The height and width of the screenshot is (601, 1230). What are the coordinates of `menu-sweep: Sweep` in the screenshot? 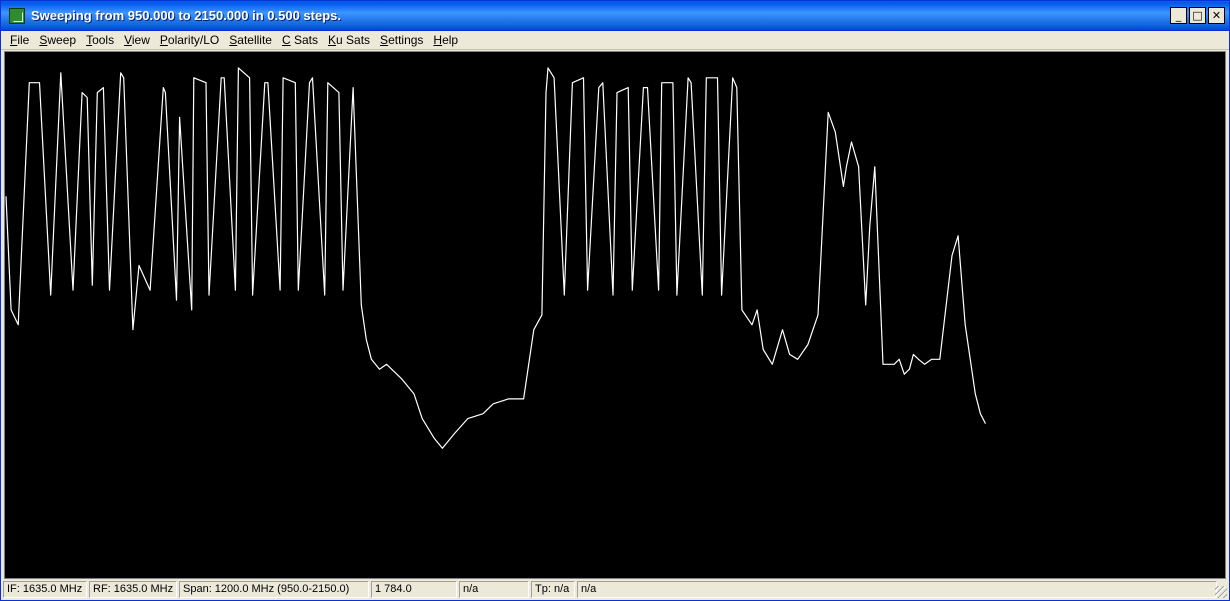 It's located at (57, 40).